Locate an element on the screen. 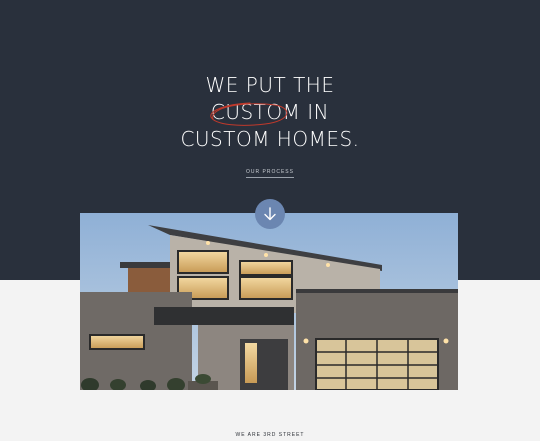 The width and height of the screenshot is (540, 441). headline-line-1: WE PUT THE is located at coordinates (270, 85).